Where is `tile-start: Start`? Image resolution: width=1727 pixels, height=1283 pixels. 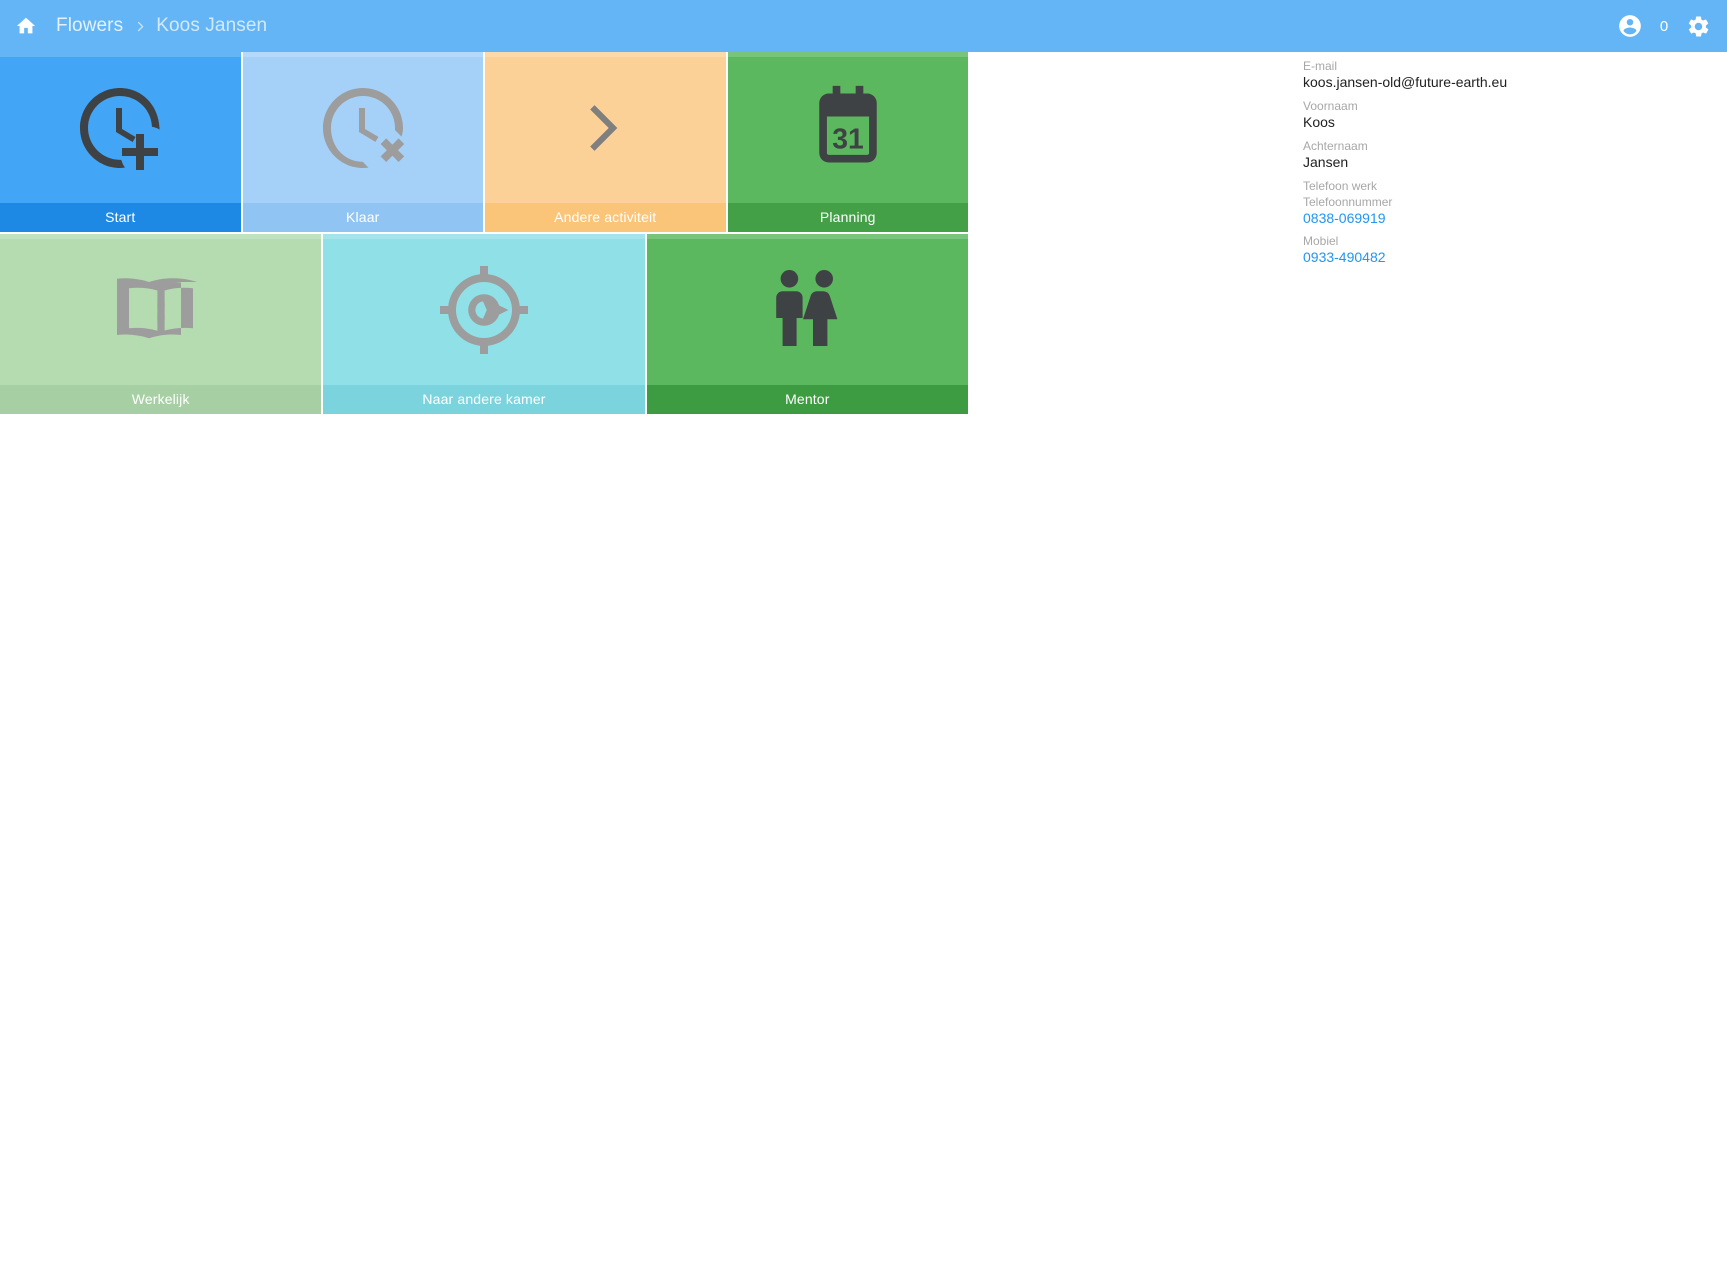
tile-start: Start is located at coordinates (120, 142).